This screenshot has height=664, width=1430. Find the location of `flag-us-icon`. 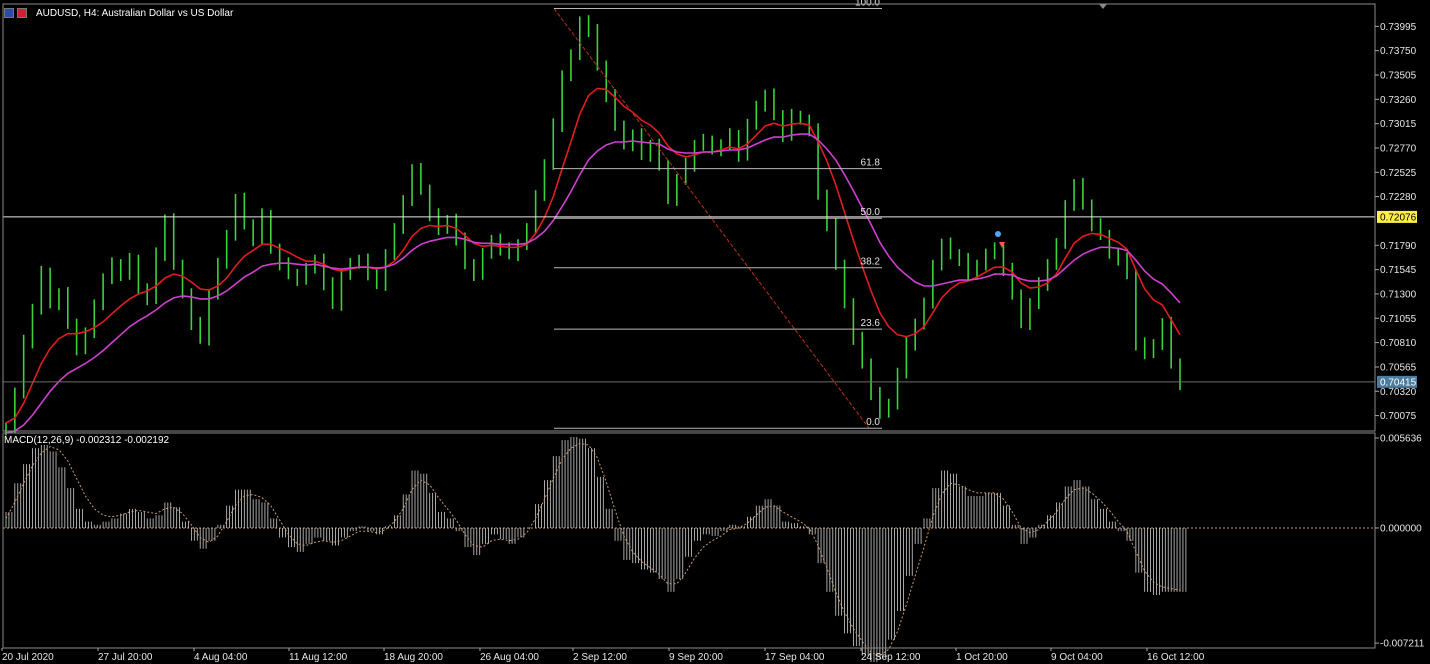

flag-us-icon is located at coordinates (22, 13).